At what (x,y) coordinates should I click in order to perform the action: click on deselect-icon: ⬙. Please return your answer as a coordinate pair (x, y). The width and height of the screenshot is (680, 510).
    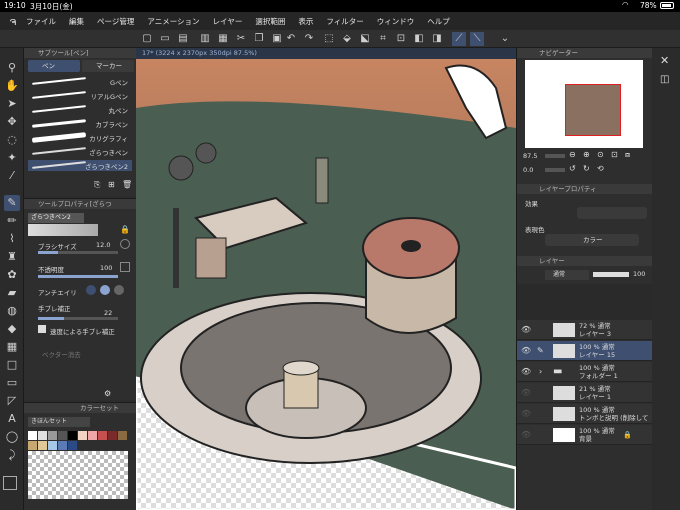
    Looking at the image, I should click on (347, 39).